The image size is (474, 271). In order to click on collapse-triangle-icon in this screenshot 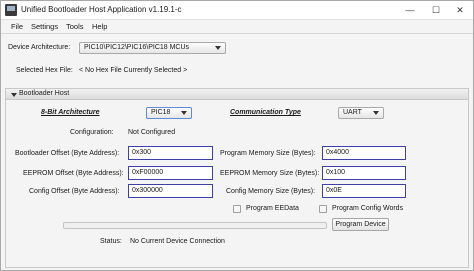, I will do `click(14, 95)`.